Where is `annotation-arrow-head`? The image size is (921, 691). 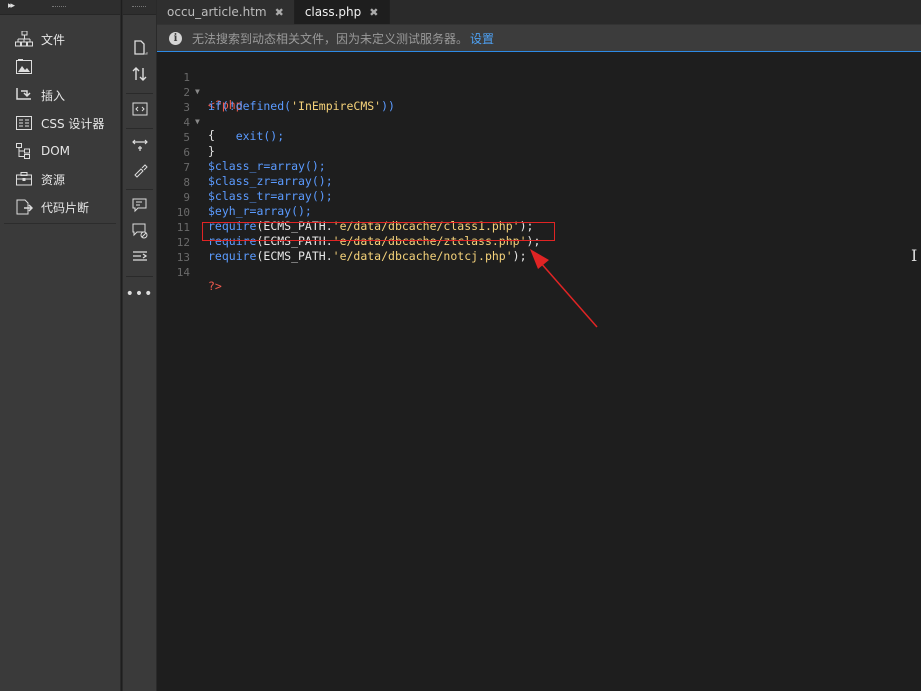
annotation-arrow-head is located at coordinates (539, 259).